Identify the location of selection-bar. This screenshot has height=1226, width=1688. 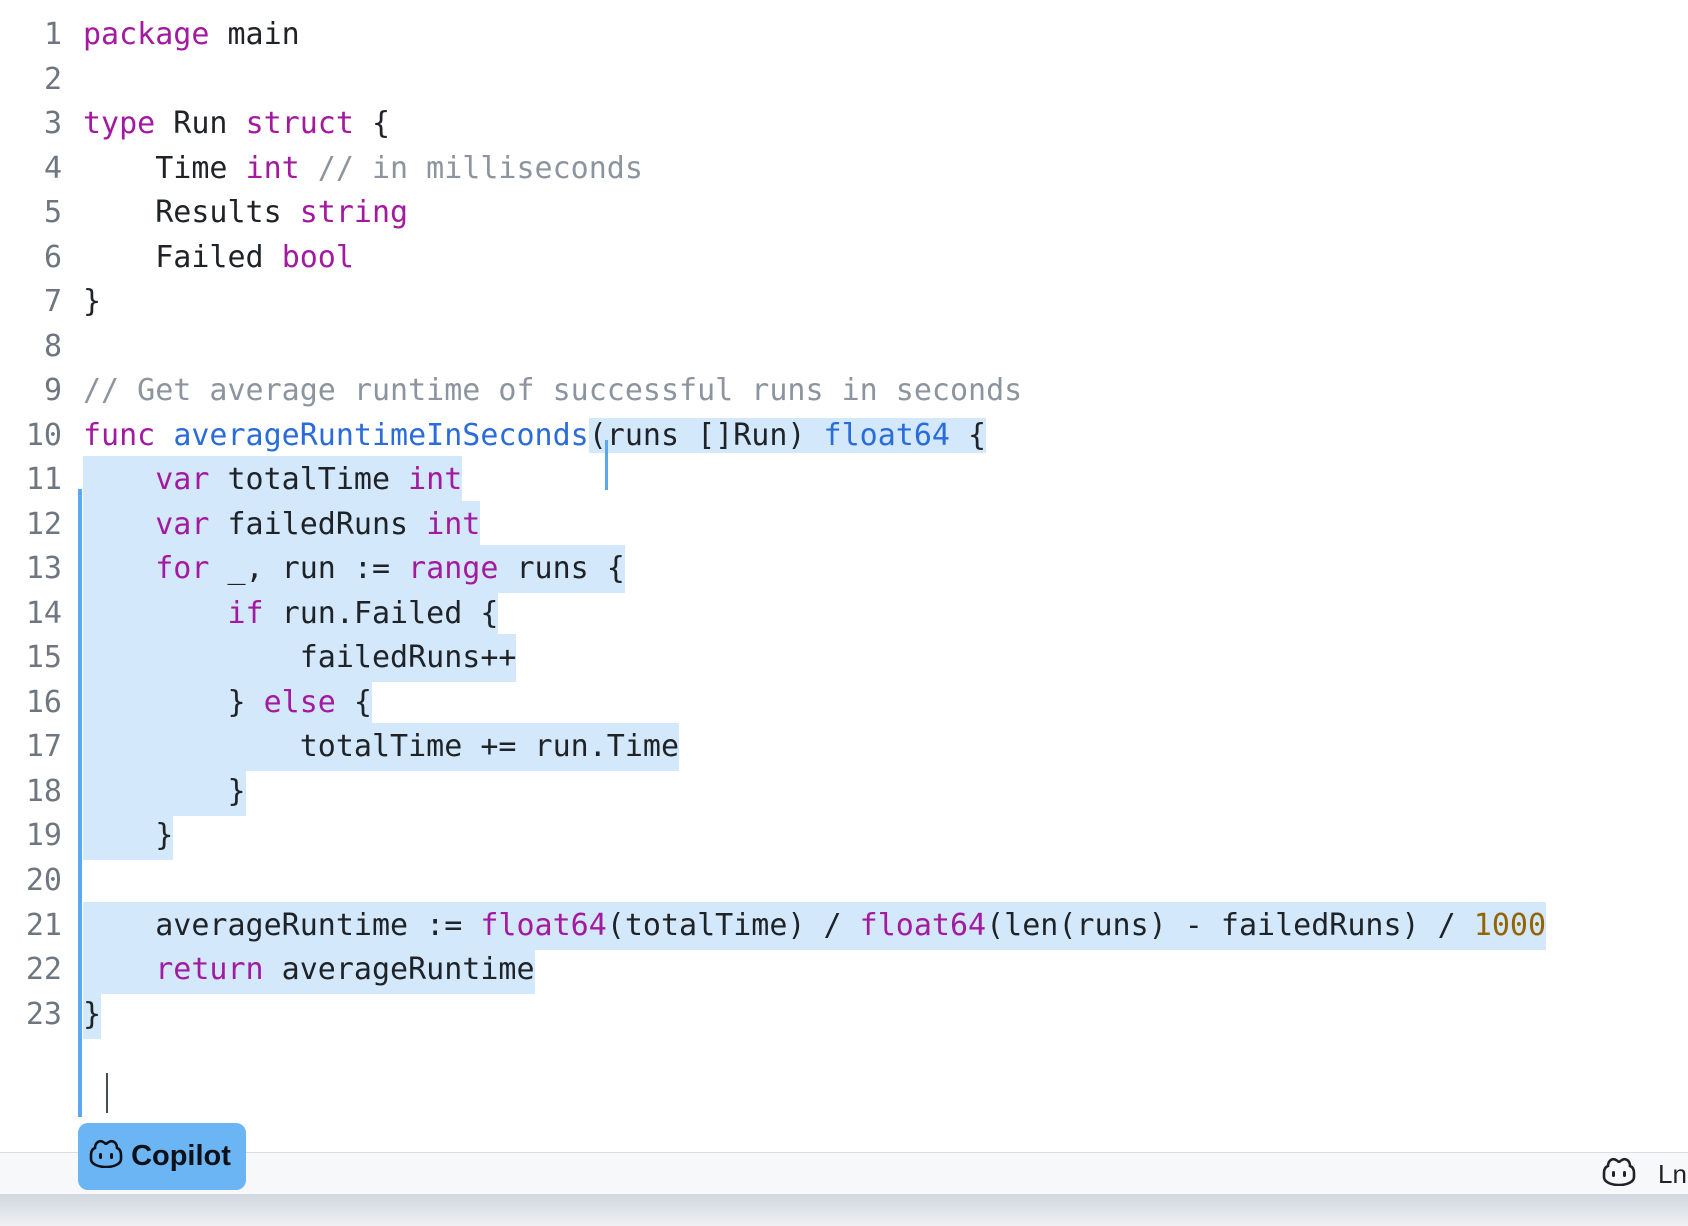
(80, 803).